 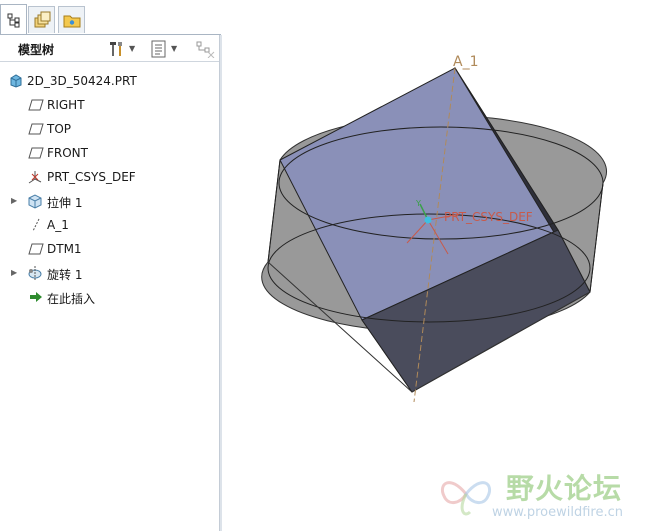 What do you see at coordinates (91, 177) in the screenshot?
I see `tree-item-label: PRT_CSYS_DEF` at bounding box center [91, 177].